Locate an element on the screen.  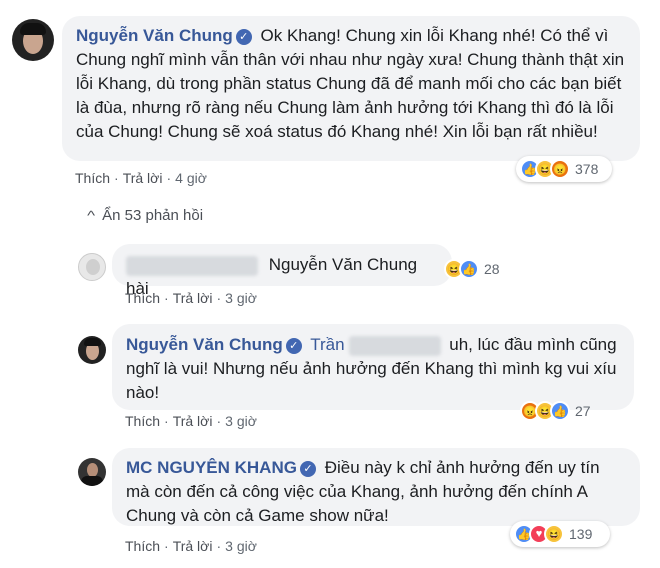
comment-body-1: uh, lúc đầu mình is located at coordinates (512, 344).